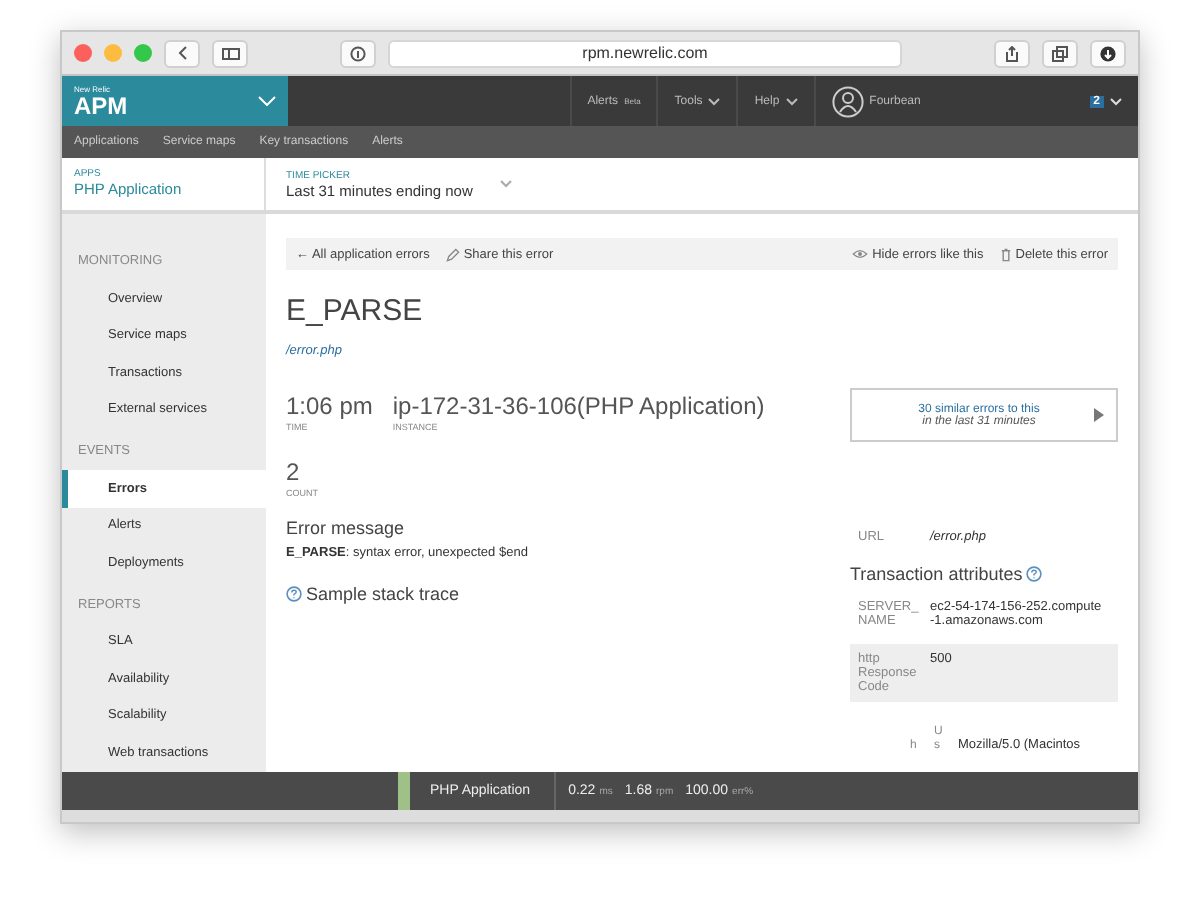 The width and height of the screenshot is (1200, 912). I want to click on tabs-icon, so click(1060, 53).